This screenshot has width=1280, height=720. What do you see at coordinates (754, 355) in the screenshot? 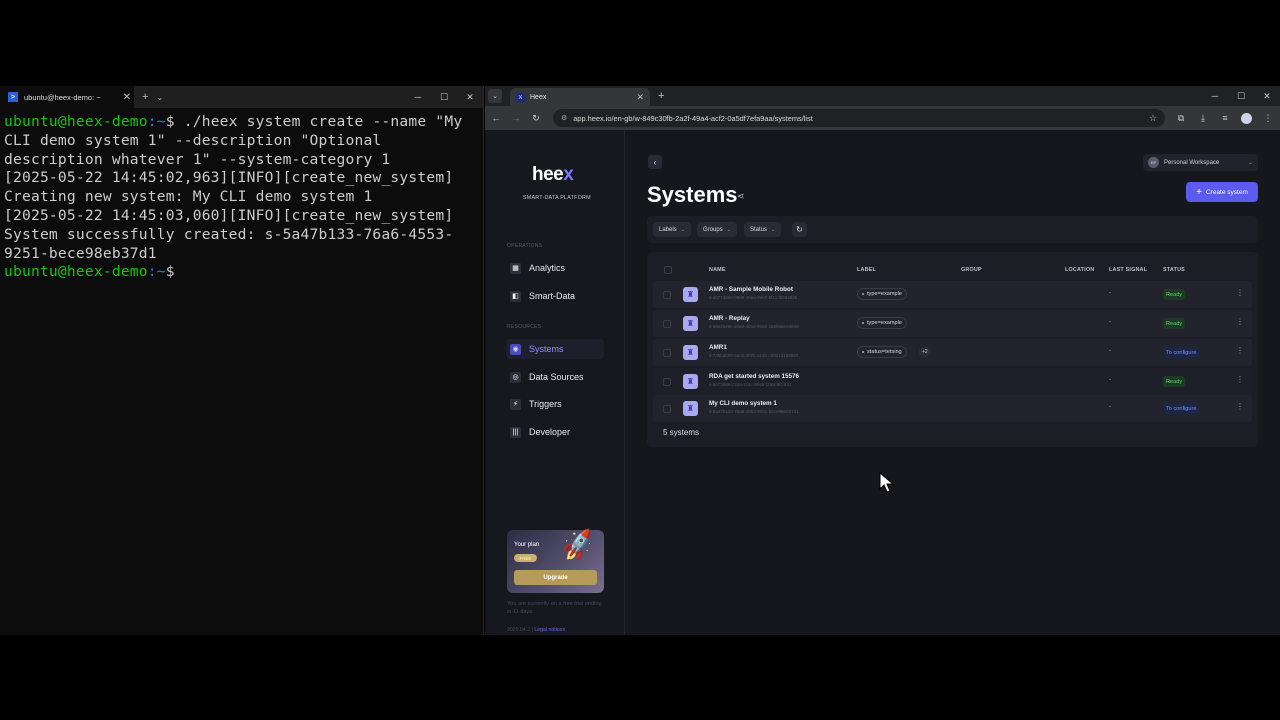
I see `system-id: s-735bab09-eac6-407b-a14b-cb021d166557` at bounding box center [754, 355].